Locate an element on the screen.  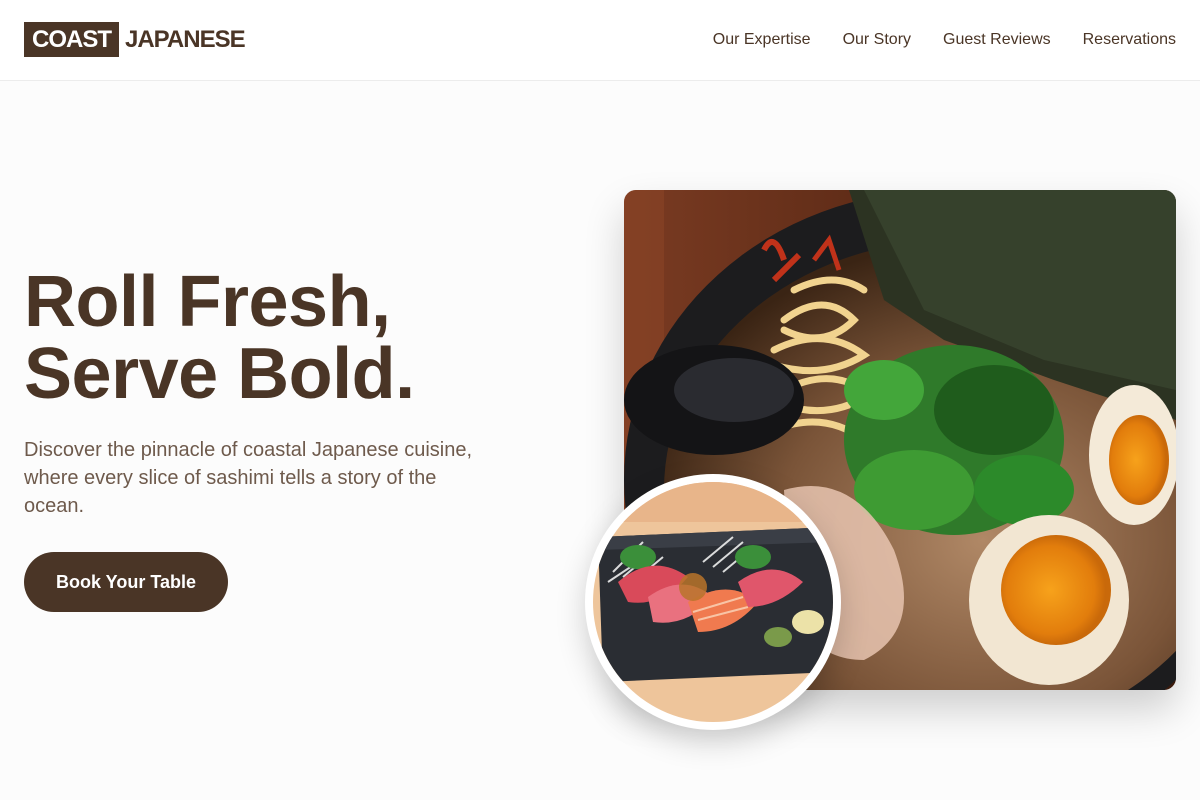
nav-reservations: Reservations is located at coordinates (1129, 40).